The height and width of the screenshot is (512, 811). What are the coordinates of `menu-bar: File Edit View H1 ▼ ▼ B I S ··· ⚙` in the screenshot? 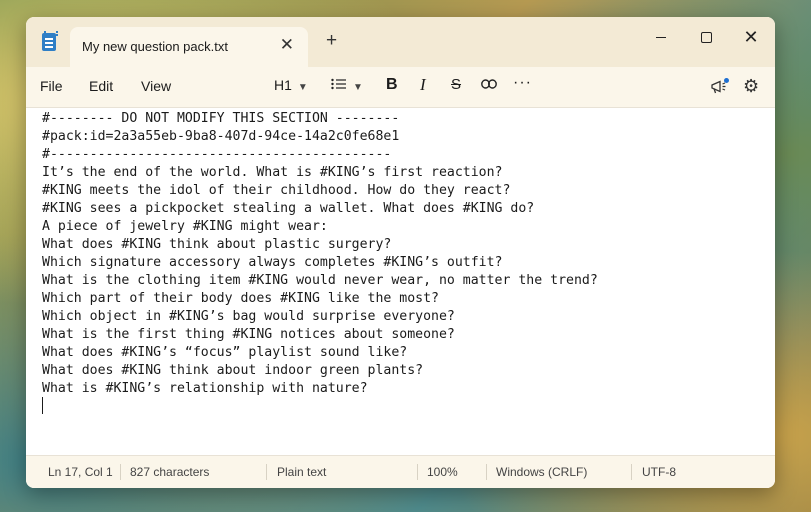 It's located at (400, 87).